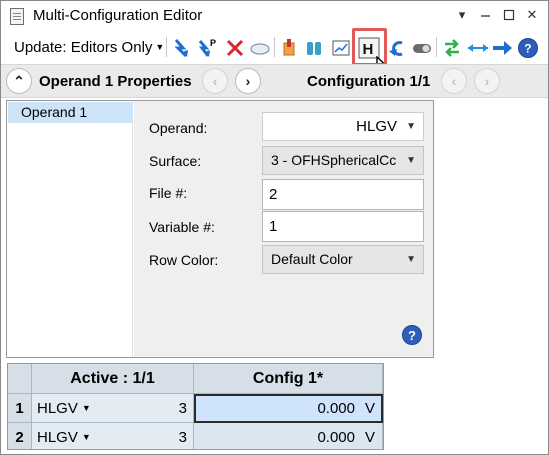  Describe the element at coordinates (486, 15) in the screenshot. I see `minimize-icon` at that location.